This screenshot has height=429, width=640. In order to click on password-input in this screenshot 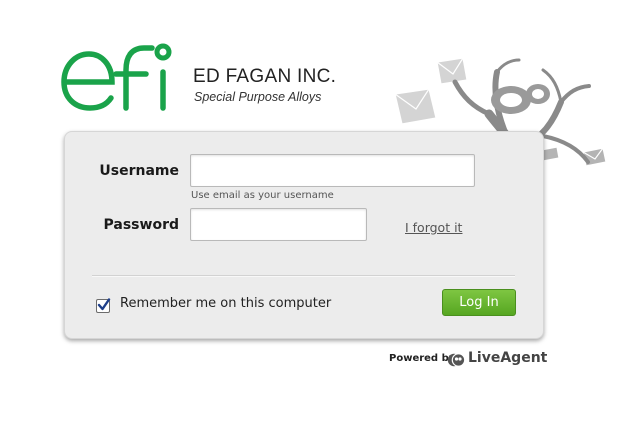, I will do `click(278, 224)`.